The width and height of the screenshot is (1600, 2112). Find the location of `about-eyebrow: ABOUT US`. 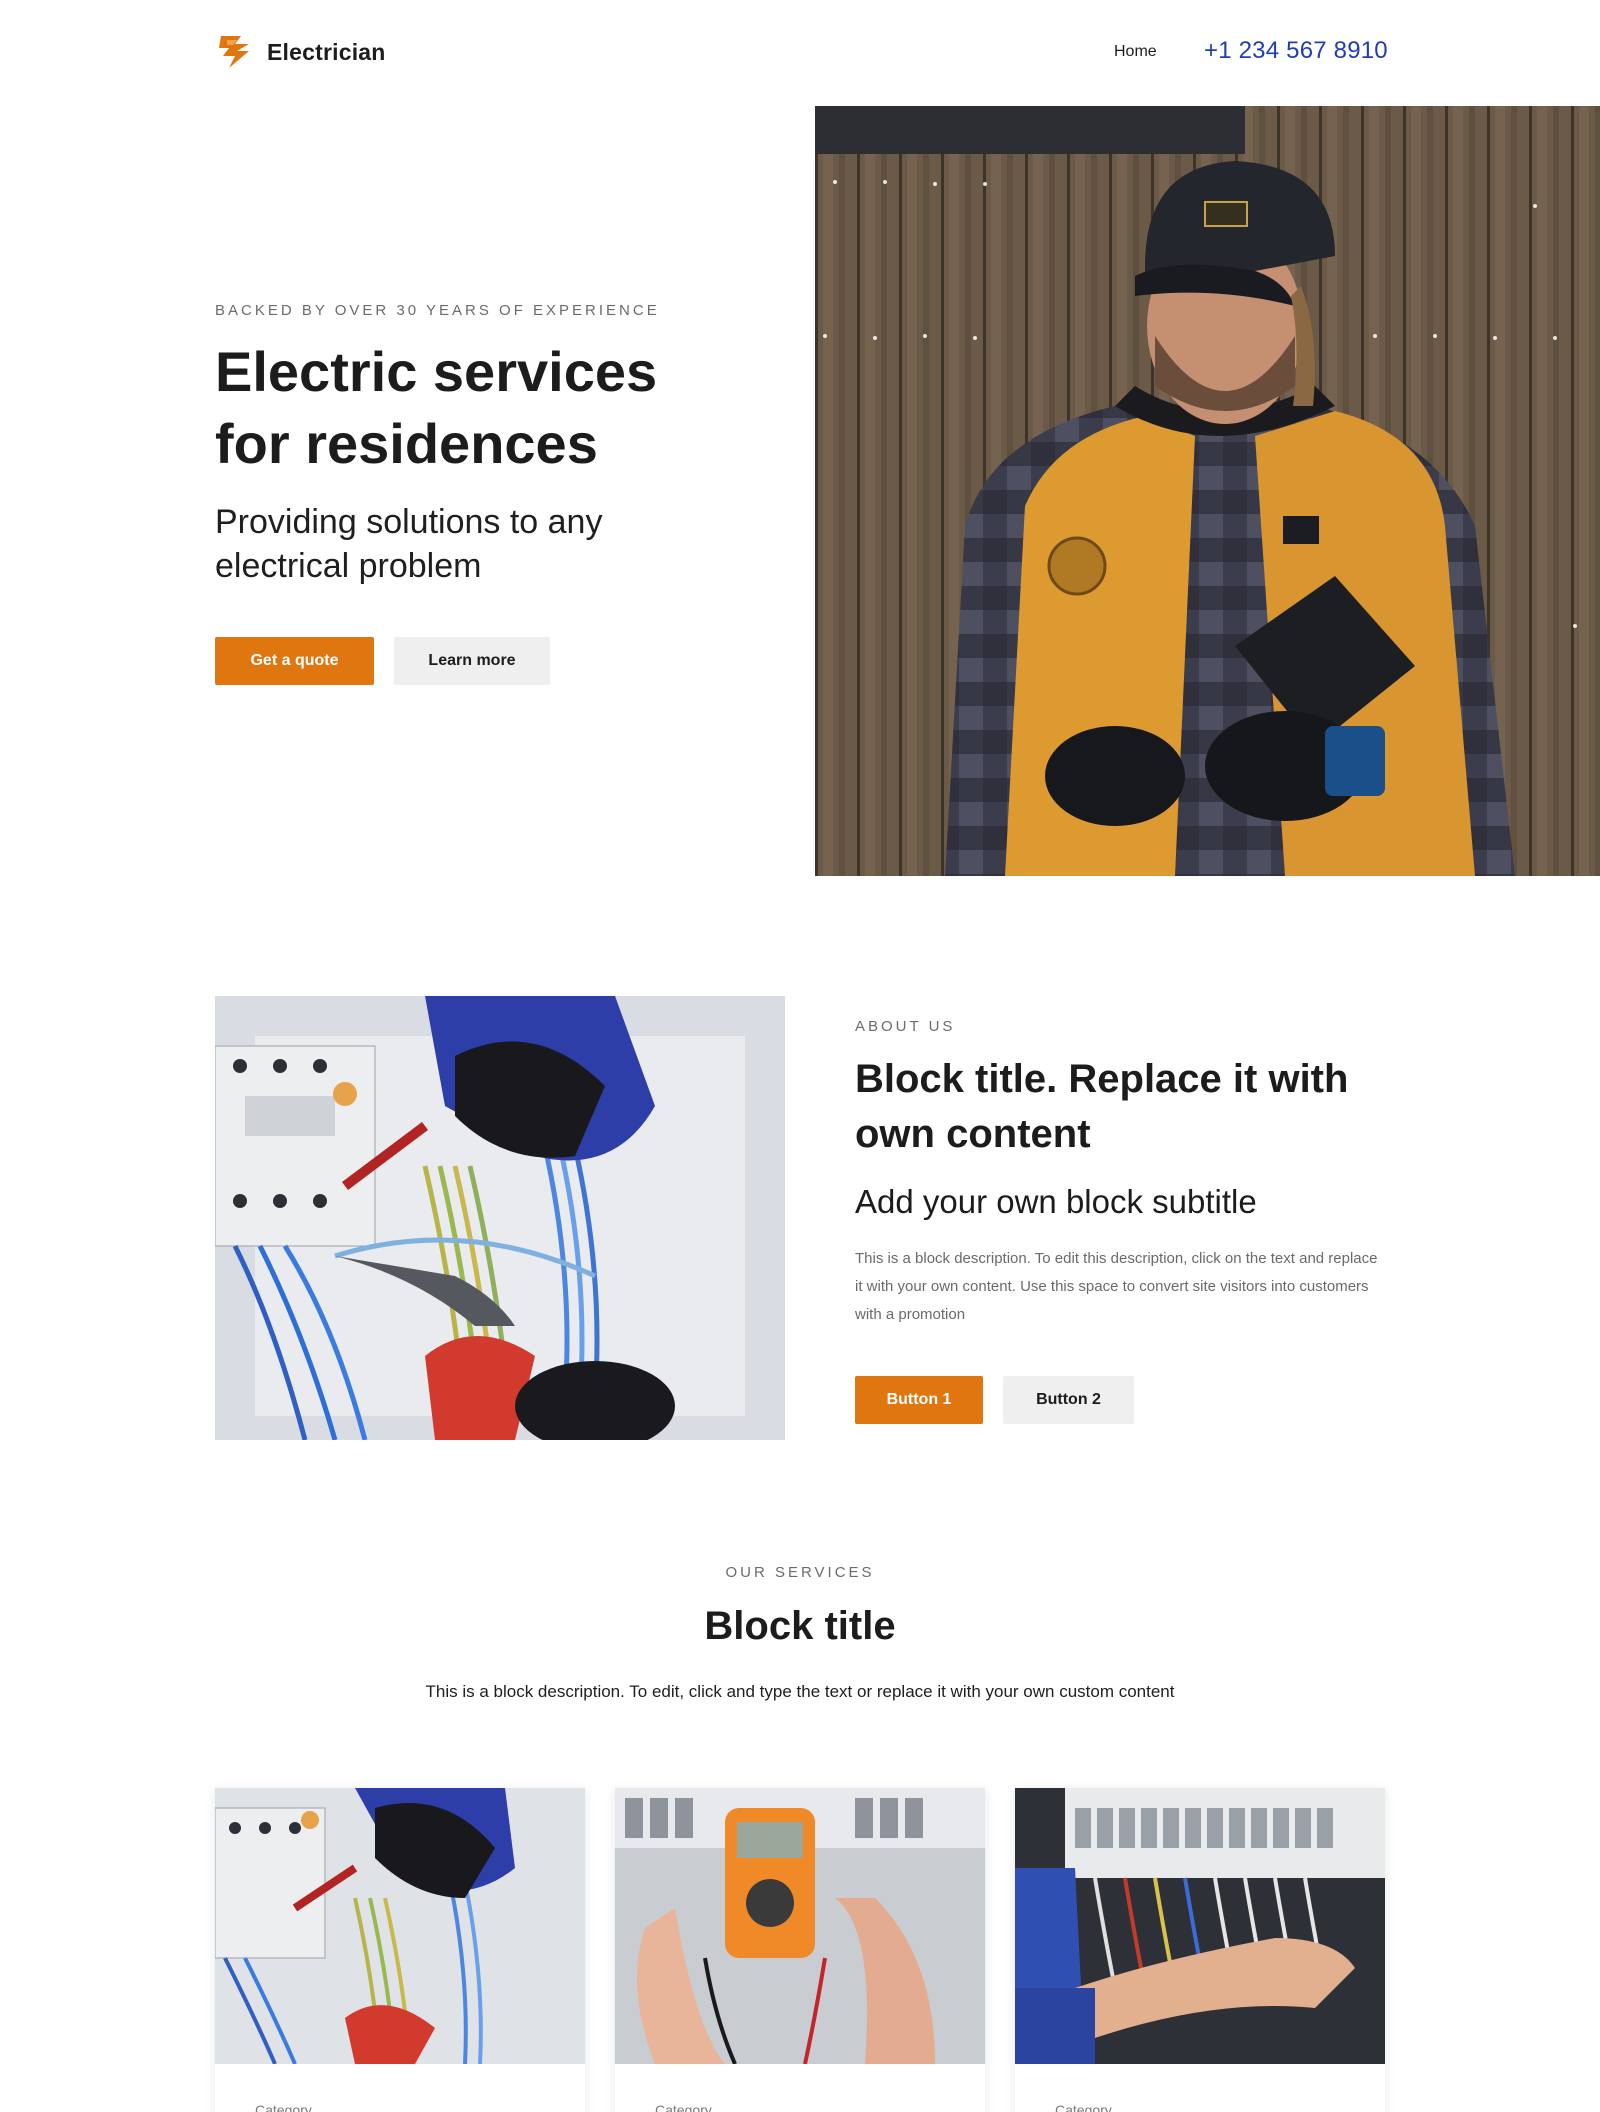

about-eyebrow: ABOUT US is located at coordinates (905, 1026).